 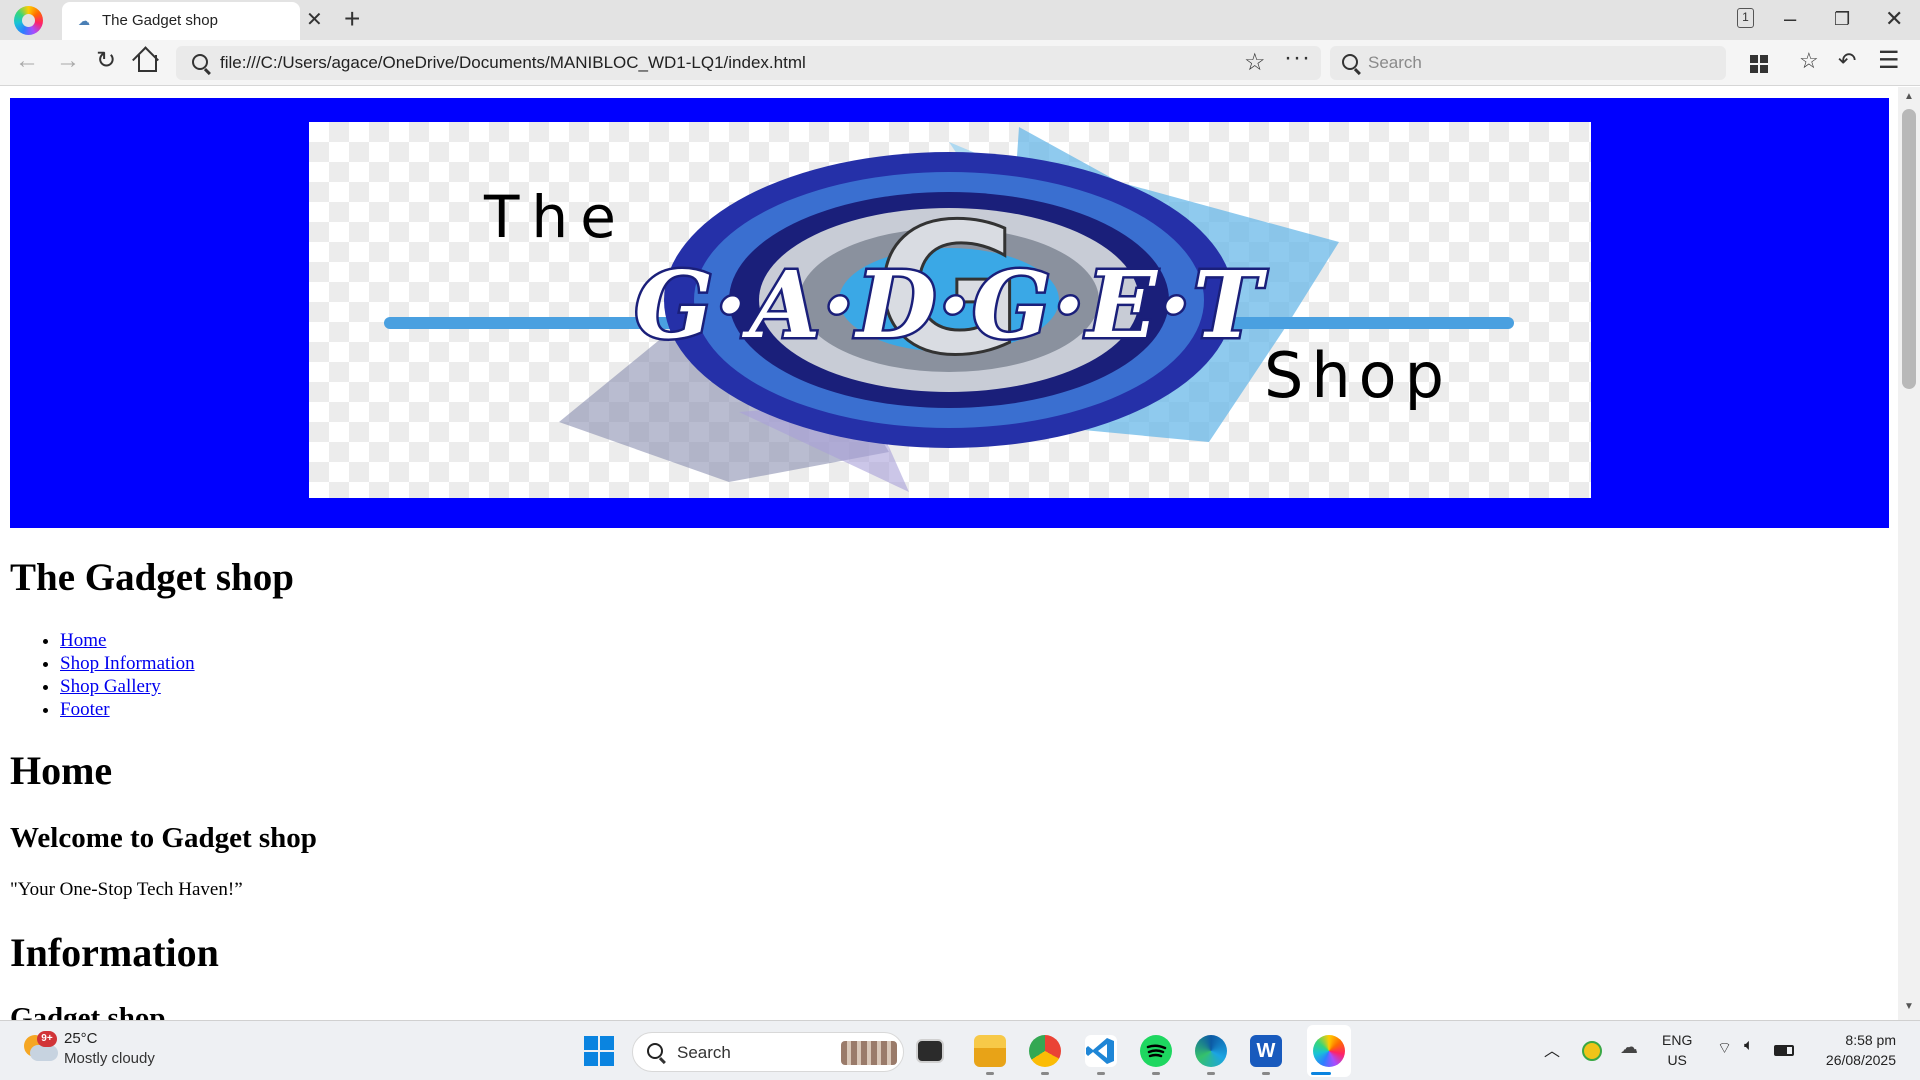 I want to click on forward-icon: →, so click(x=68, y=61).